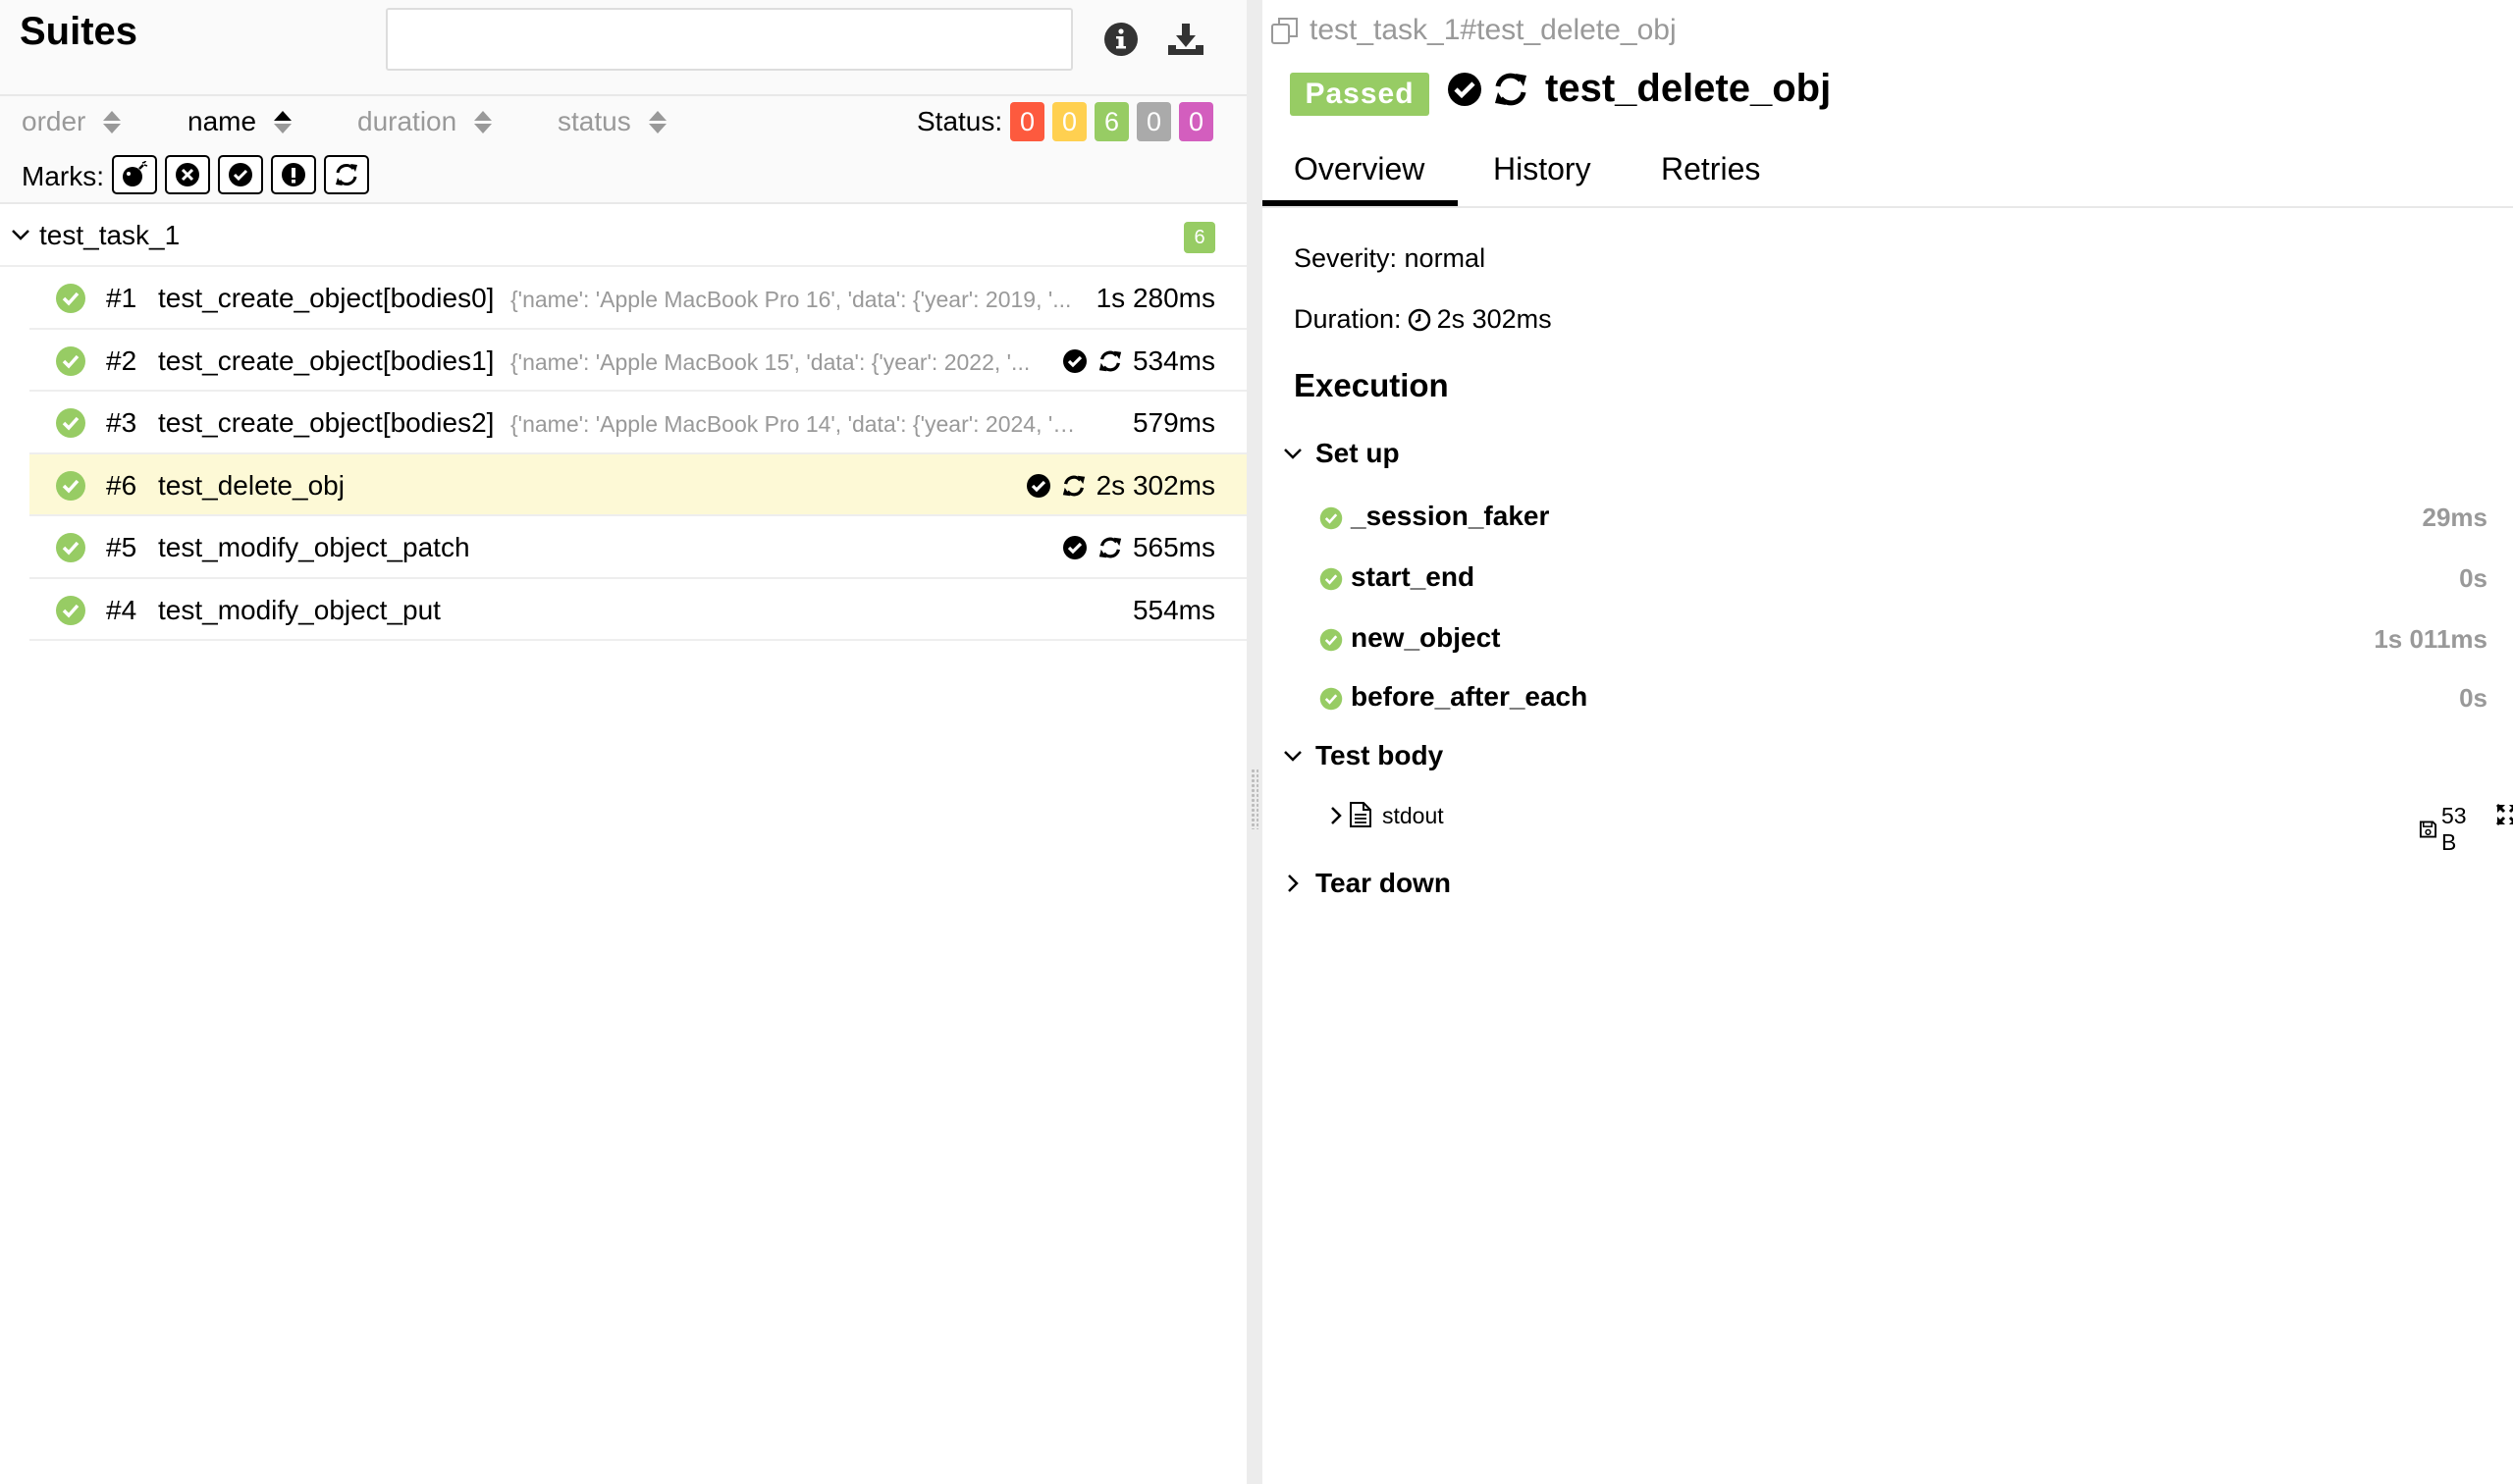 The image size is (2513, 1484). What do you see at coordinates (122, 422) in the screenshot?
I see `test-order-number: #3` at bounding box center [122, 422].